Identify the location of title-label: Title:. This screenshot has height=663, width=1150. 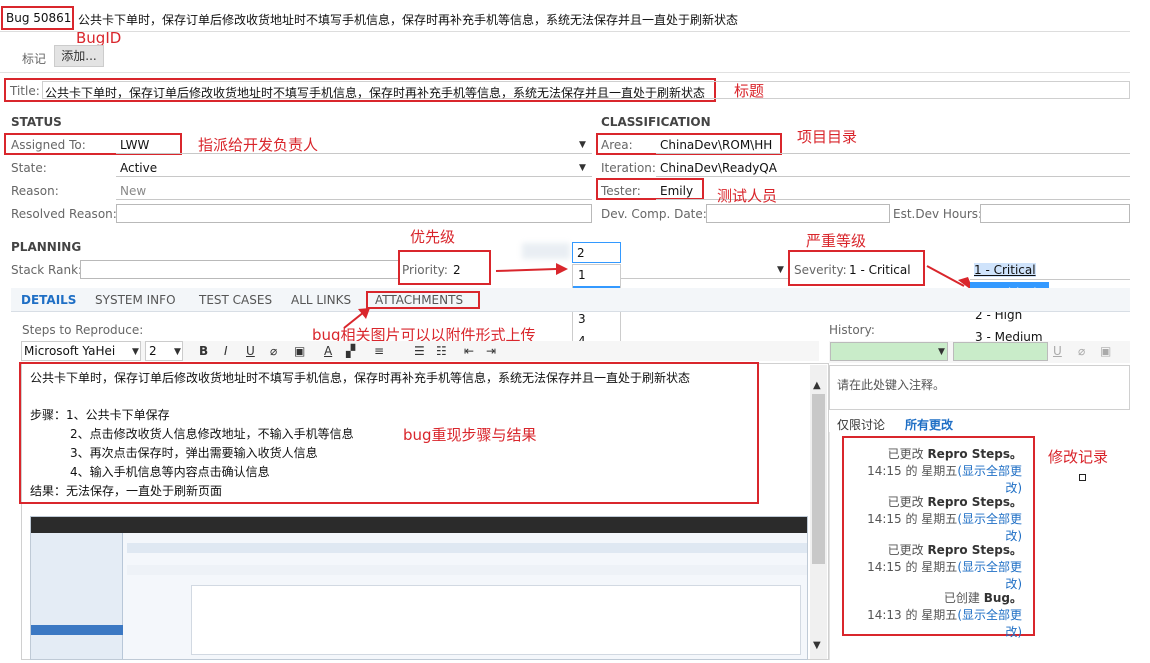
(25, 91).